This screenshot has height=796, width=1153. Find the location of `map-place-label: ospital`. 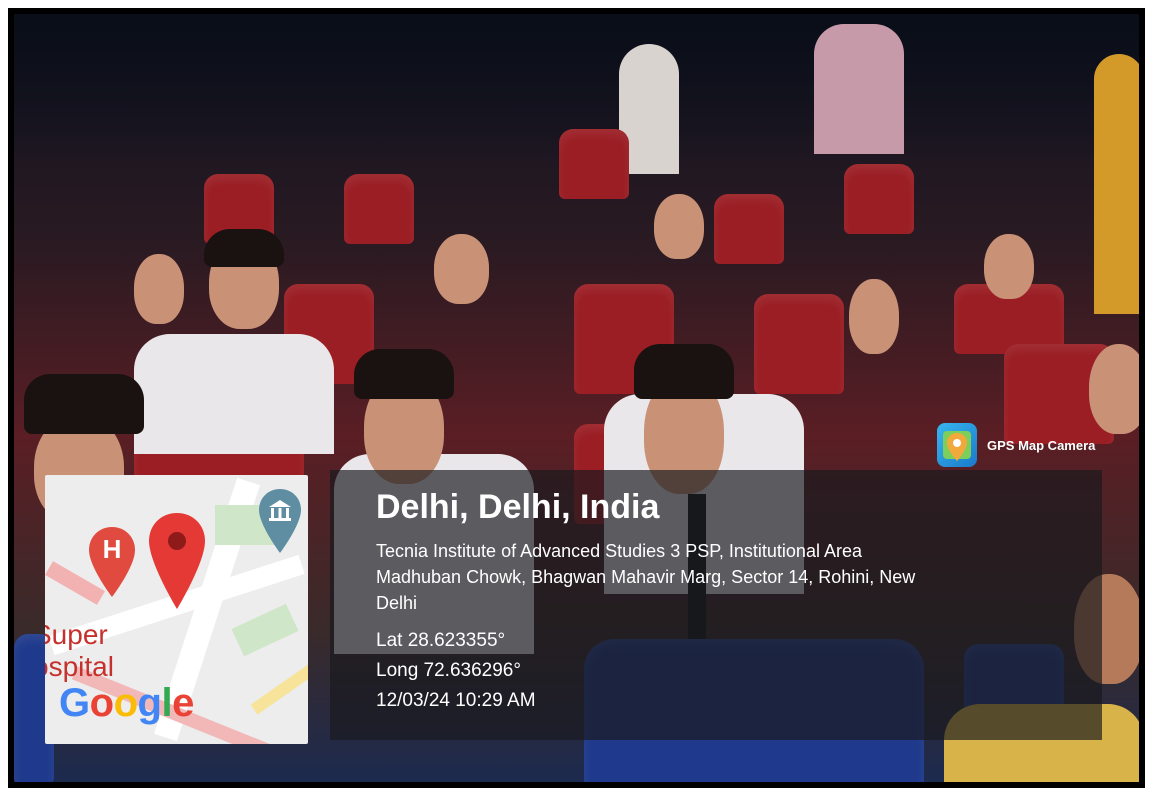

map-place-label: ospital is located at coordinates (79, 666).